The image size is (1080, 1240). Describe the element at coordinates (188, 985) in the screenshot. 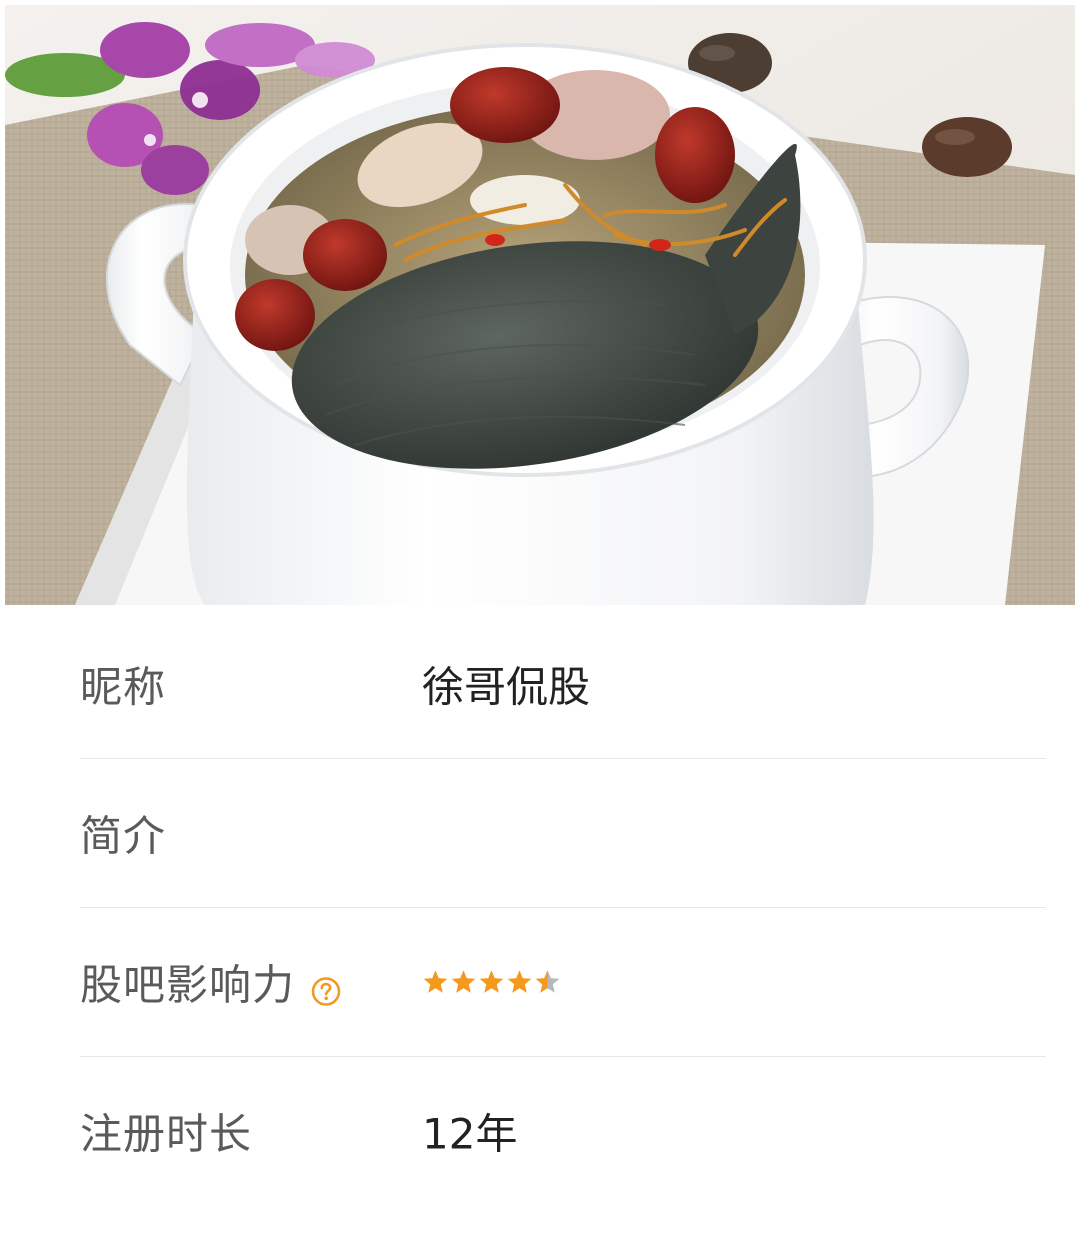

I see `influence-label: 股吧影响力` at that location.